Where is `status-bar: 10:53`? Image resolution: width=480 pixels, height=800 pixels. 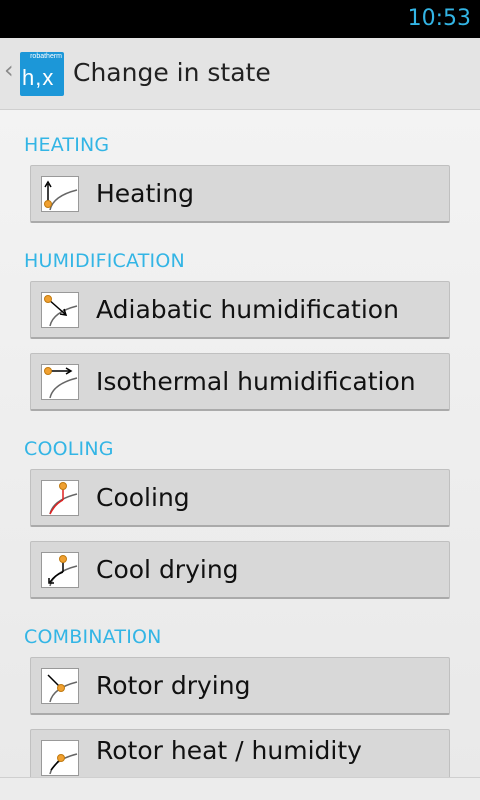 status-bar: 10:53 is located at coordinates (240, 19).